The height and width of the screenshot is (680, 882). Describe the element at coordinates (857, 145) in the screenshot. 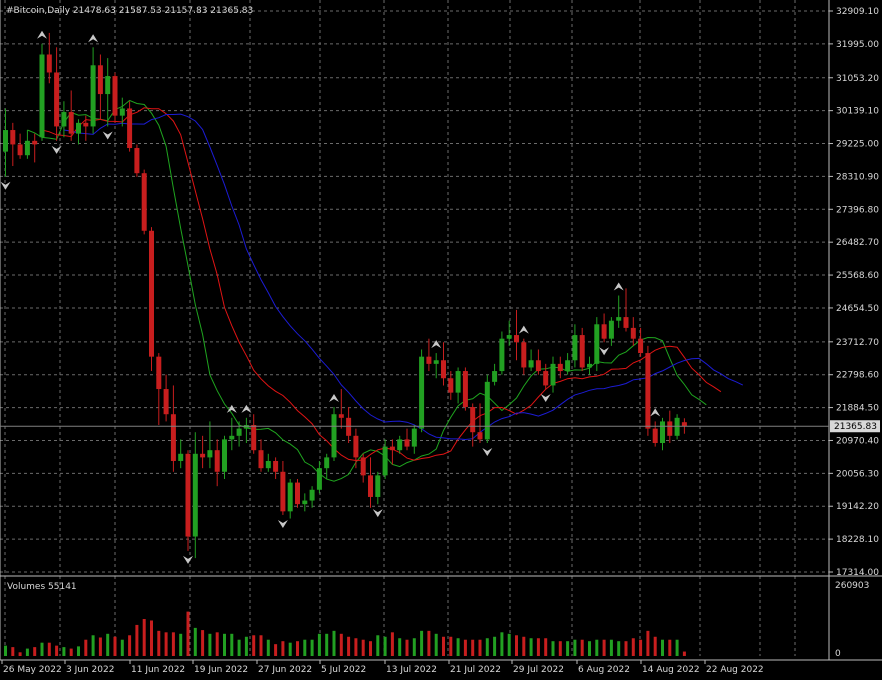

I see `price-tick-label: 29225.00` at that location.